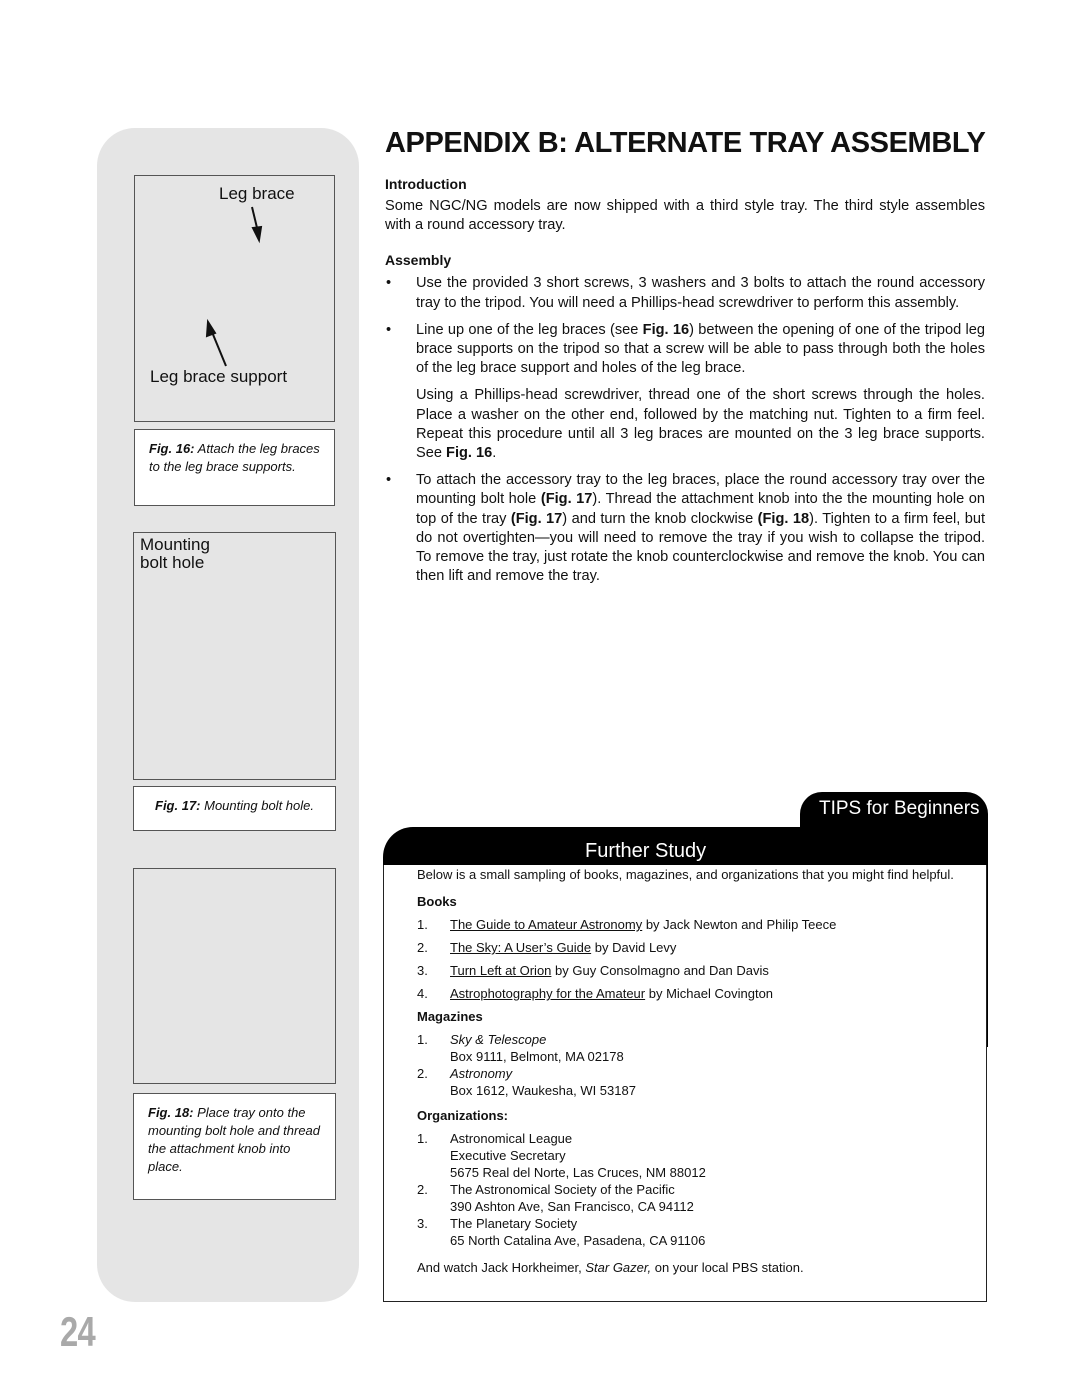 The height and width of the screenshot is (1397, 1080). What do you see at coordinates (418, 260) in the screenshot?
I see `assembly-heading: Assembly` at bounding box center [418, 260].